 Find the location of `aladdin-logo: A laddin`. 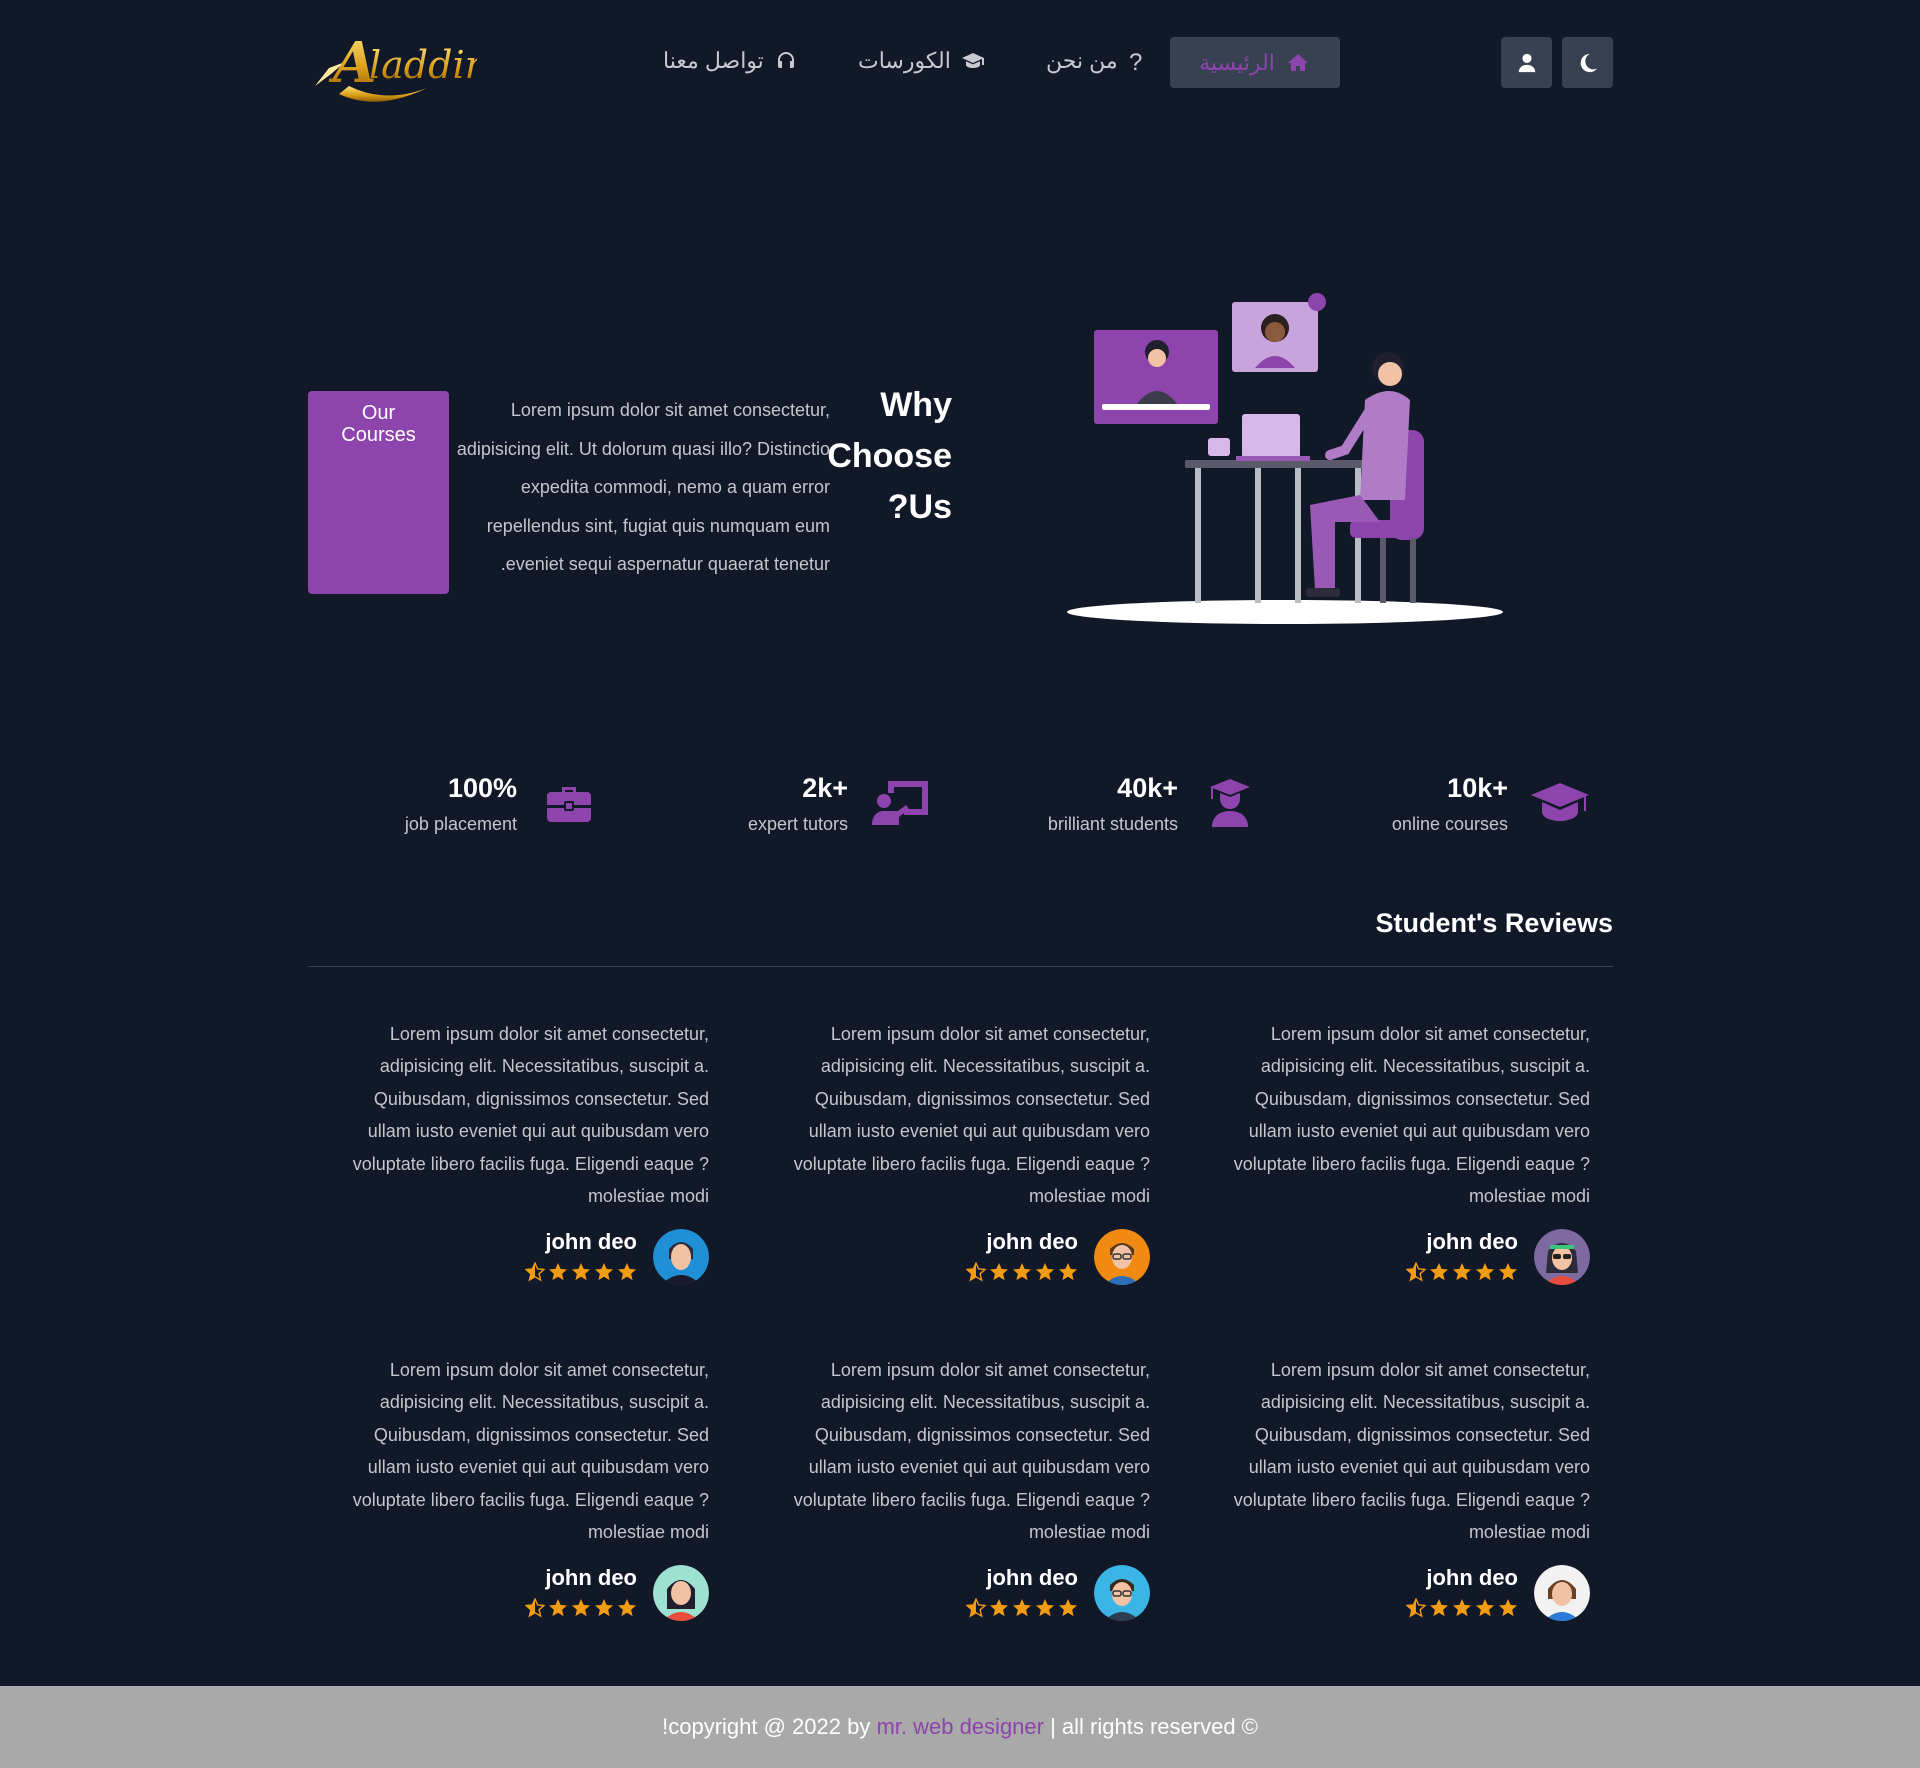

aladdin-logo: A laddin is located at coordinates (398, 61).